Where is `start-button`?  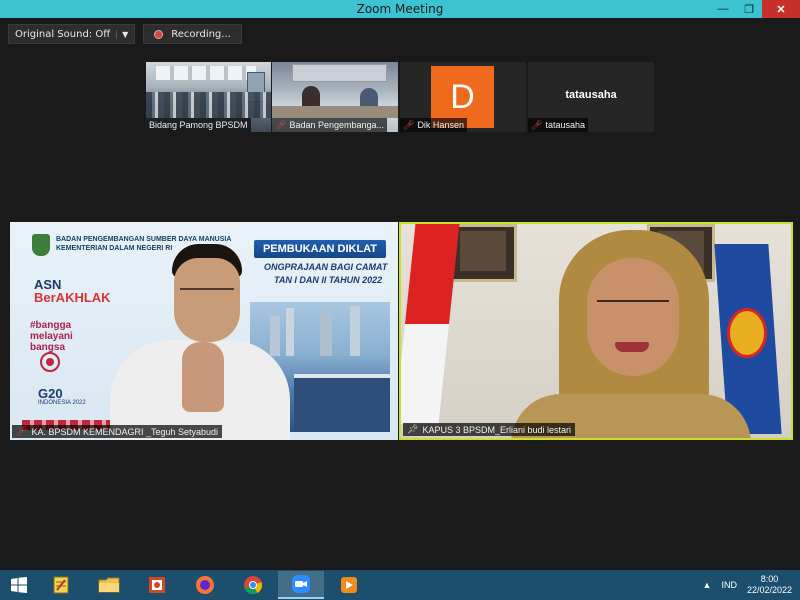
start-button is located at coordinates (19, 585).